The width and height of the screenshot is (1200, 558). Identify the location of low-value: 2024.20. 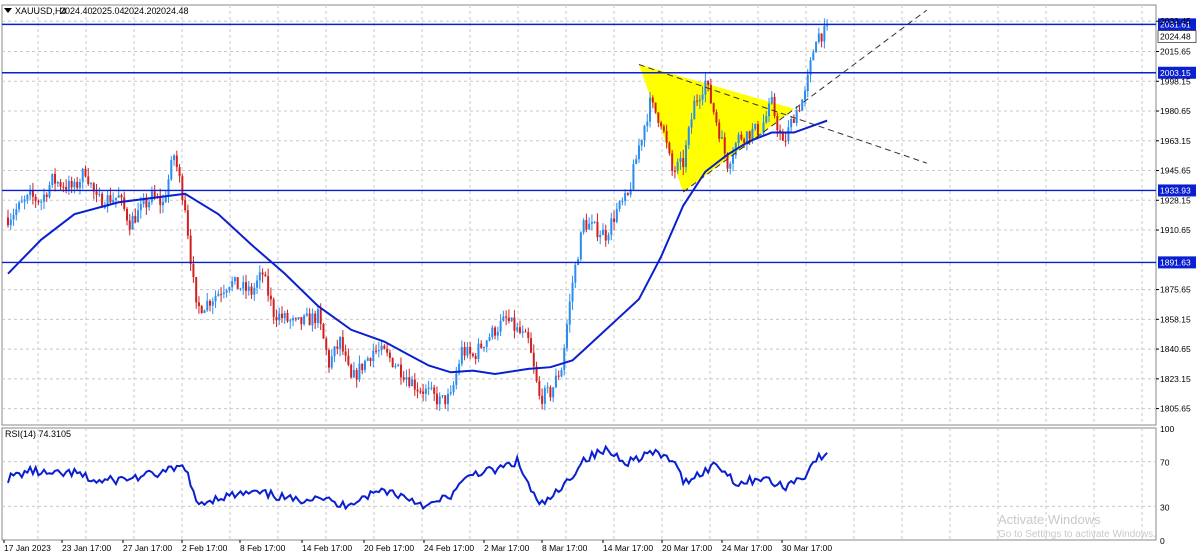
(140, 11).